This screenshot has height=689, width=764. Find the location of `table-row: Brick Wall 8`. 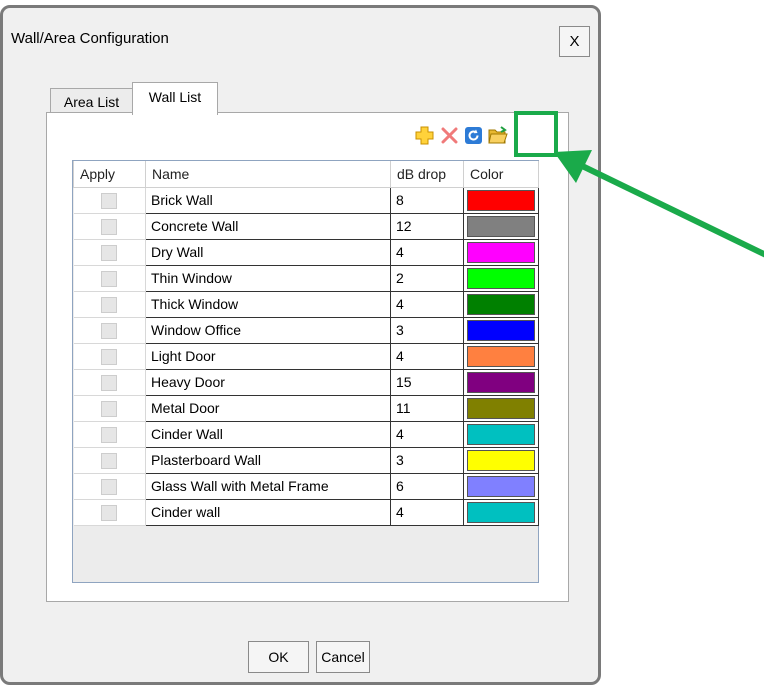

table-row: Brick Wall 8 is located at coordinates (306, 200).